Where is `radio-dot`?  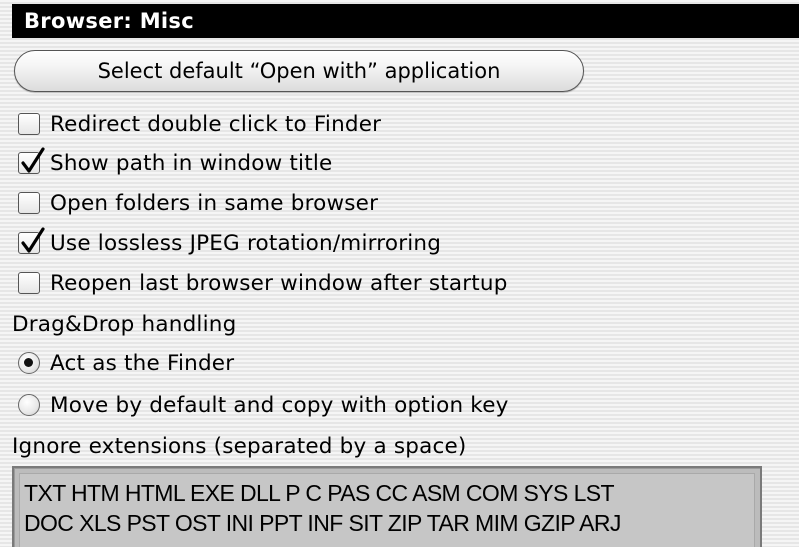 radio-dot is located at coordinates (28, 362).